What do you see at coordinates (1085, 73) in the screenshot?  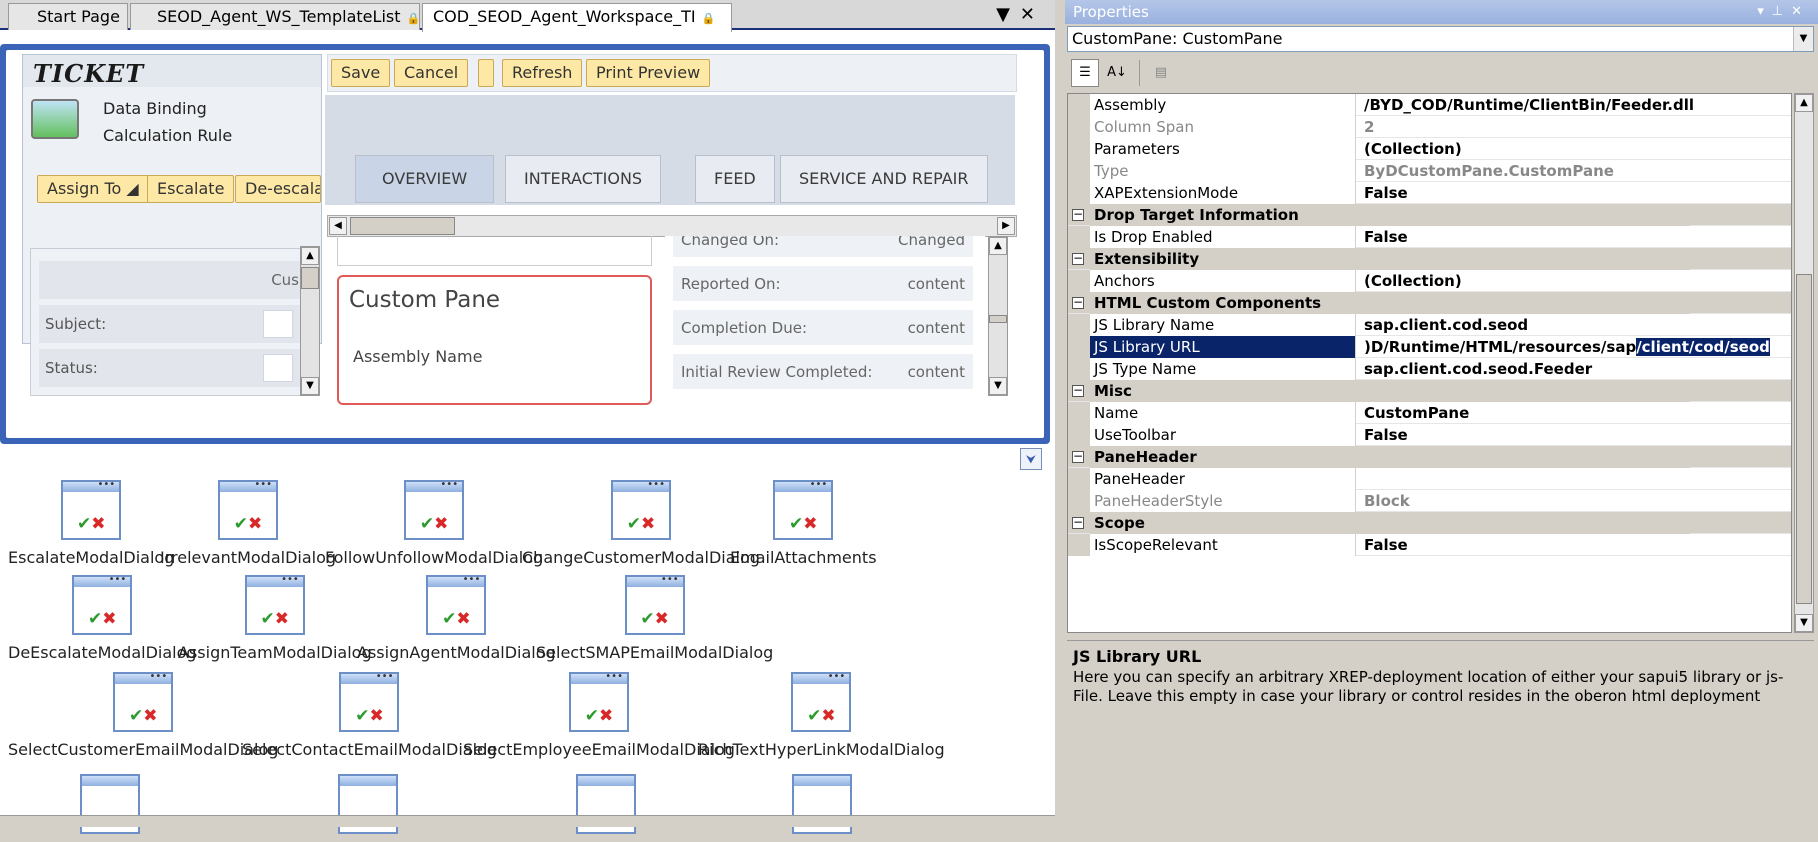 I see `categorized-view-icon: ☰` at bounding box center [1085, 73].